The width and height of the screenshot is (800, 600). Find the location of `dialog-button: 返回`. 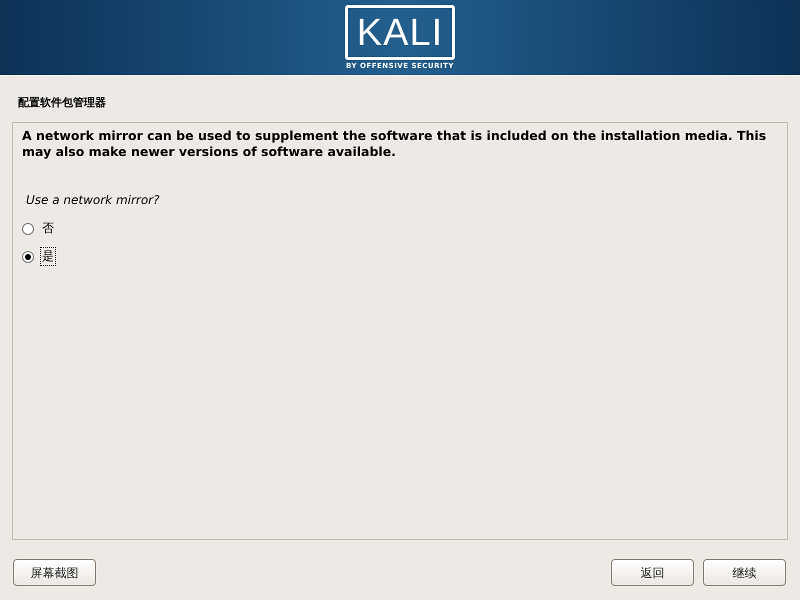

dialog-button: 返回 is located at coordinates (652, 572).